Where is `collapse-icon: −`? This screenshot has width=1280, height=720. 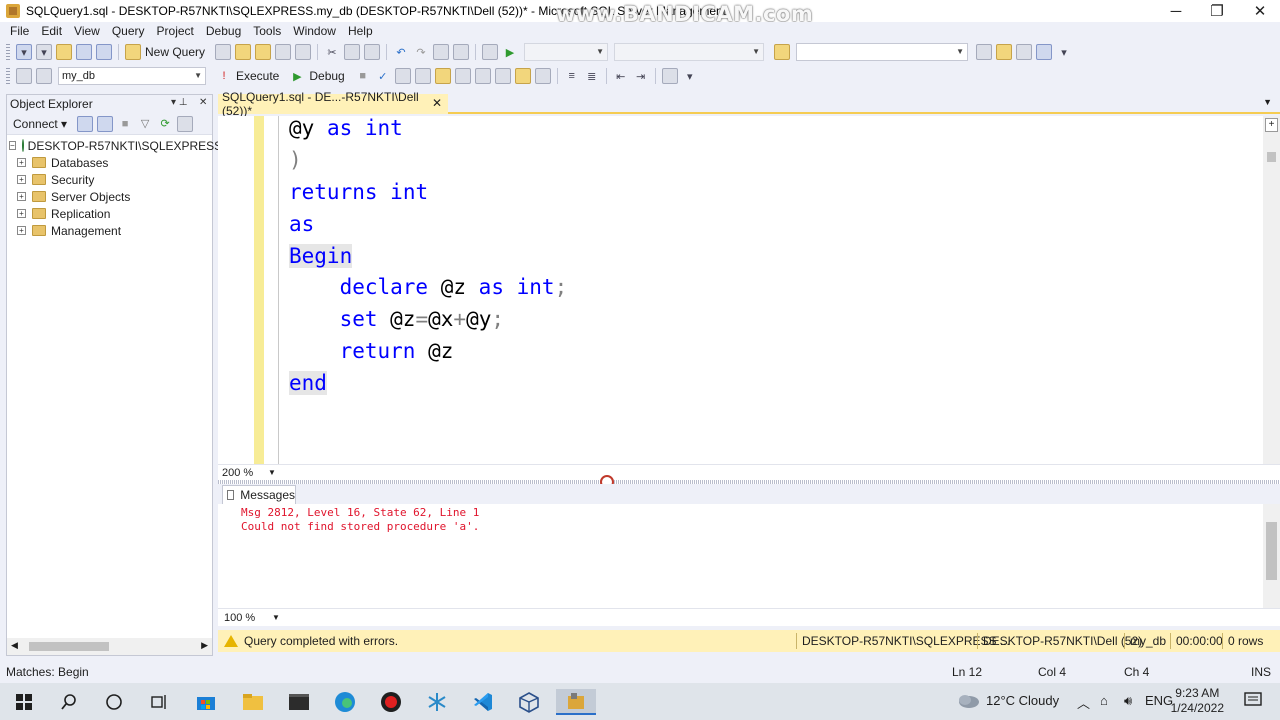
collapse-icon: − is located at coordinates (12, 145).